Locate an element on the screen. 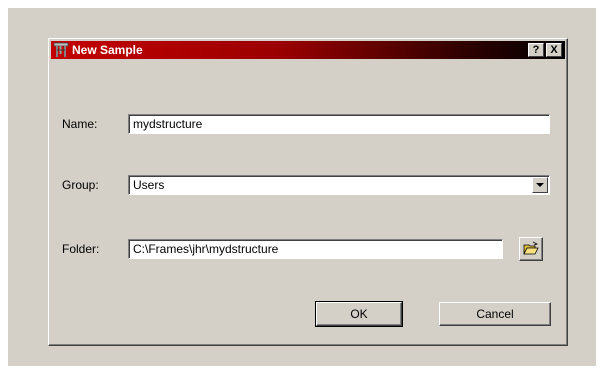  group-dropdown-button is located at coordinates (540, 185).